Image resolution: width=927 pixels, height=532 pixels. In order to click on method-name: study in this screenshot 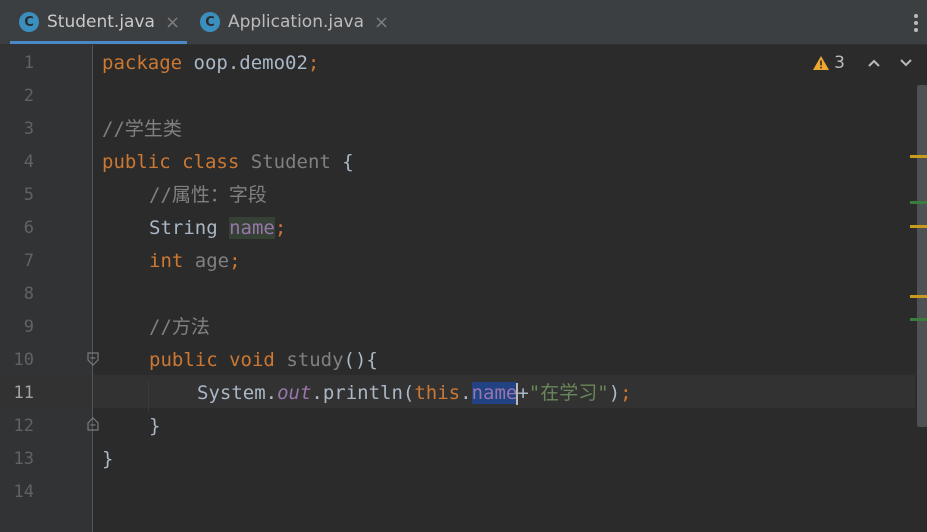, I will do `click(315, 360)`.